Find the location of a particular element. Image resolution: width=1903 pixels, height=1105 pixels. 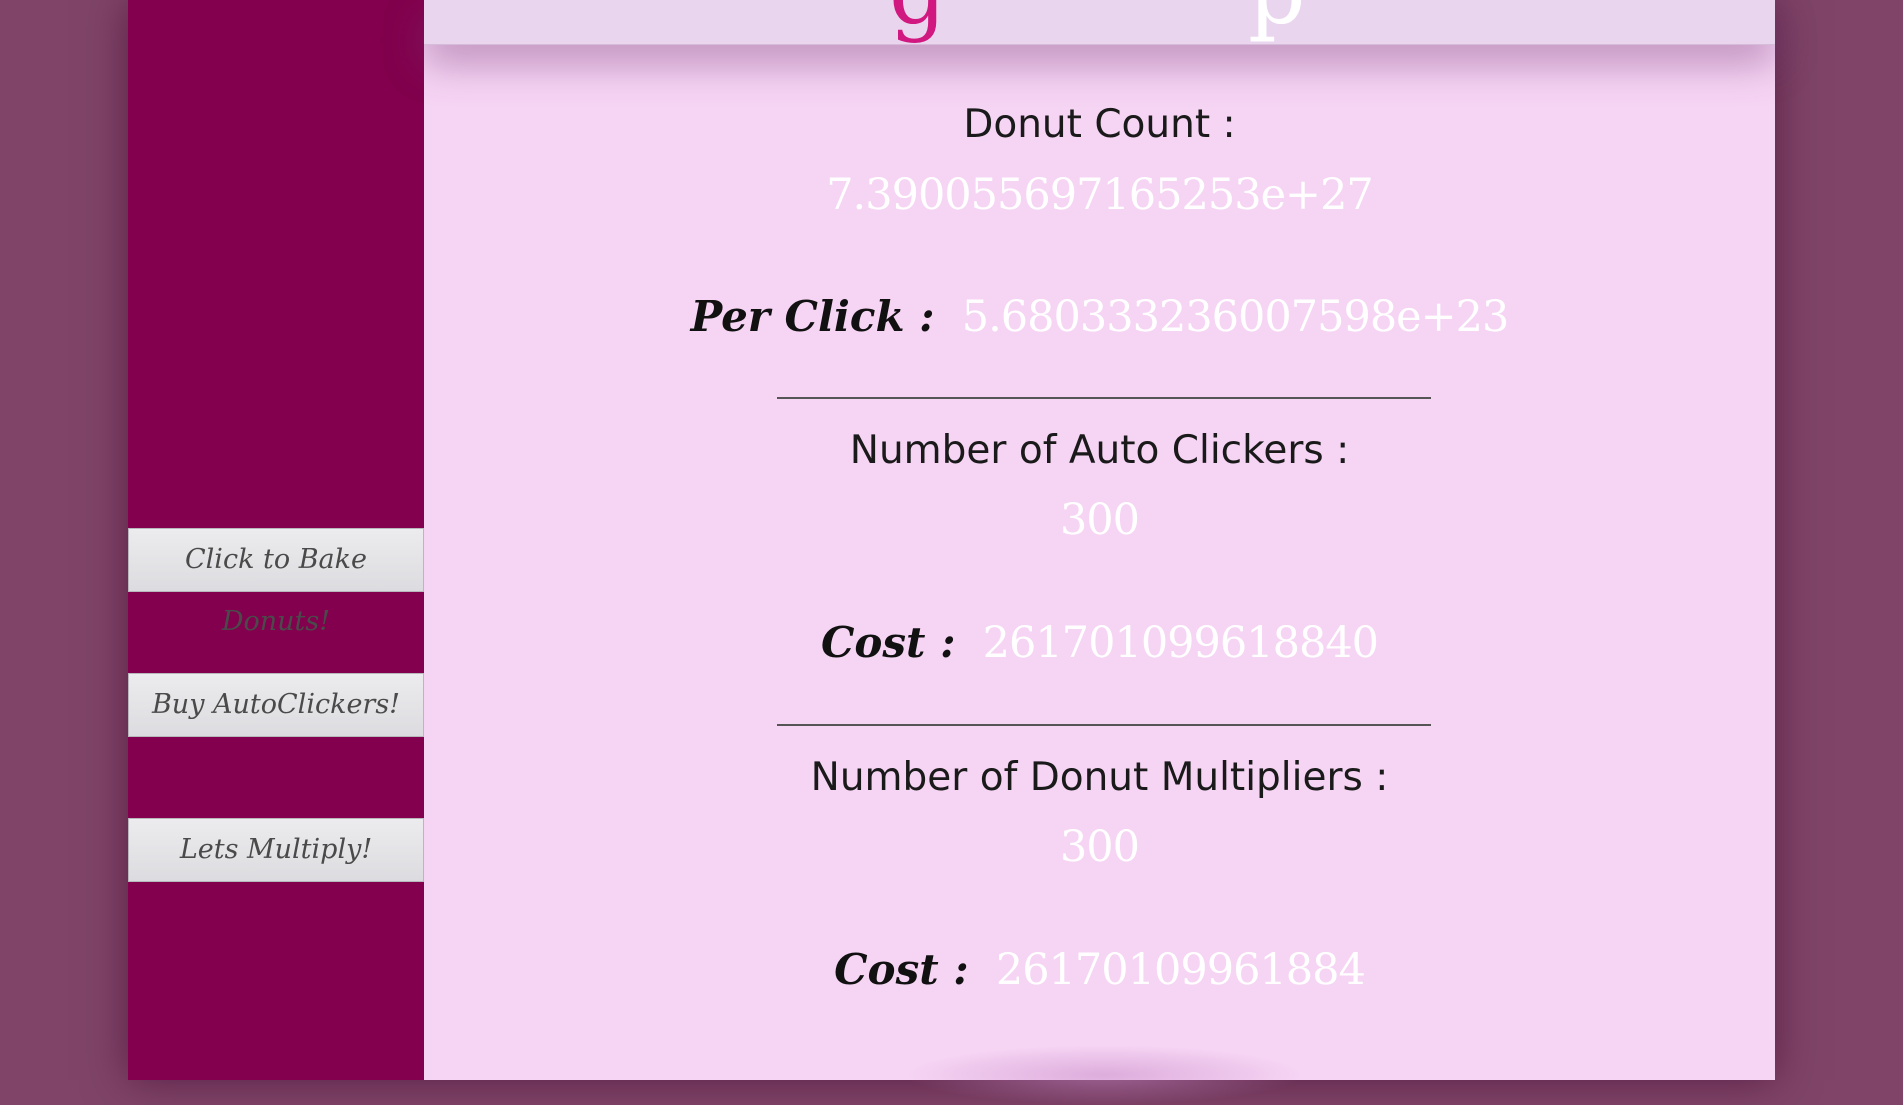

per-click-label: Per Click : is located at coordinates (812, 316).